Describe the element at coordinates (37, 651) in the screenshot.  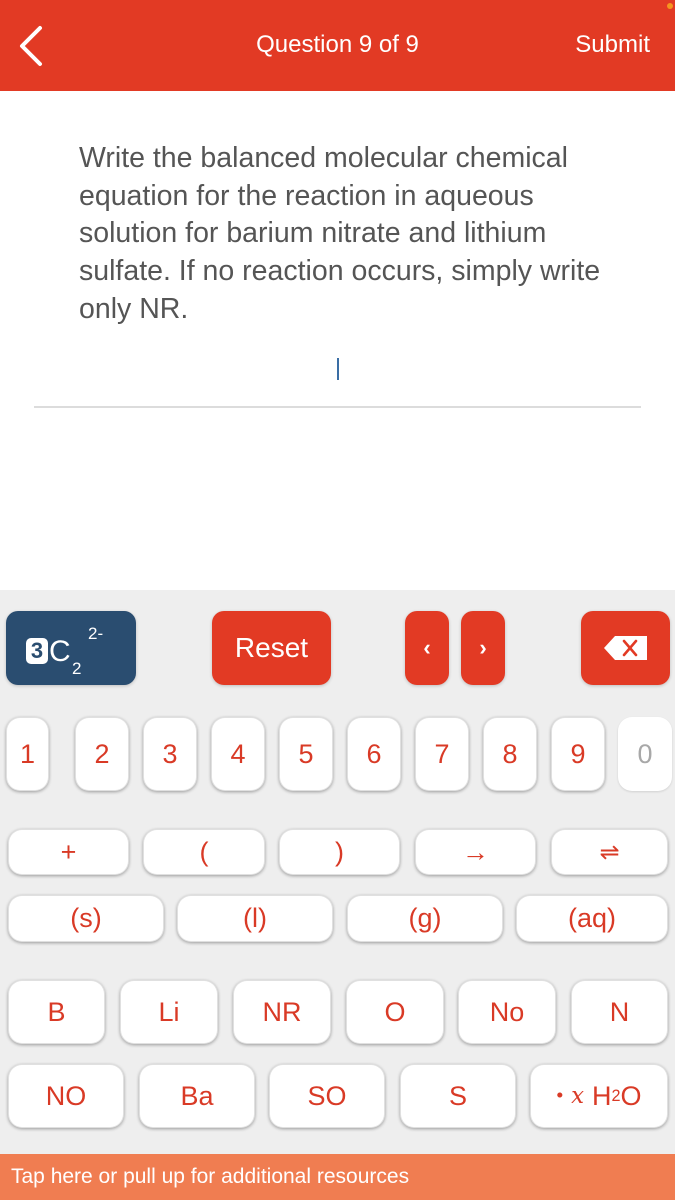
I see `coefficient-box: 3` at that location.